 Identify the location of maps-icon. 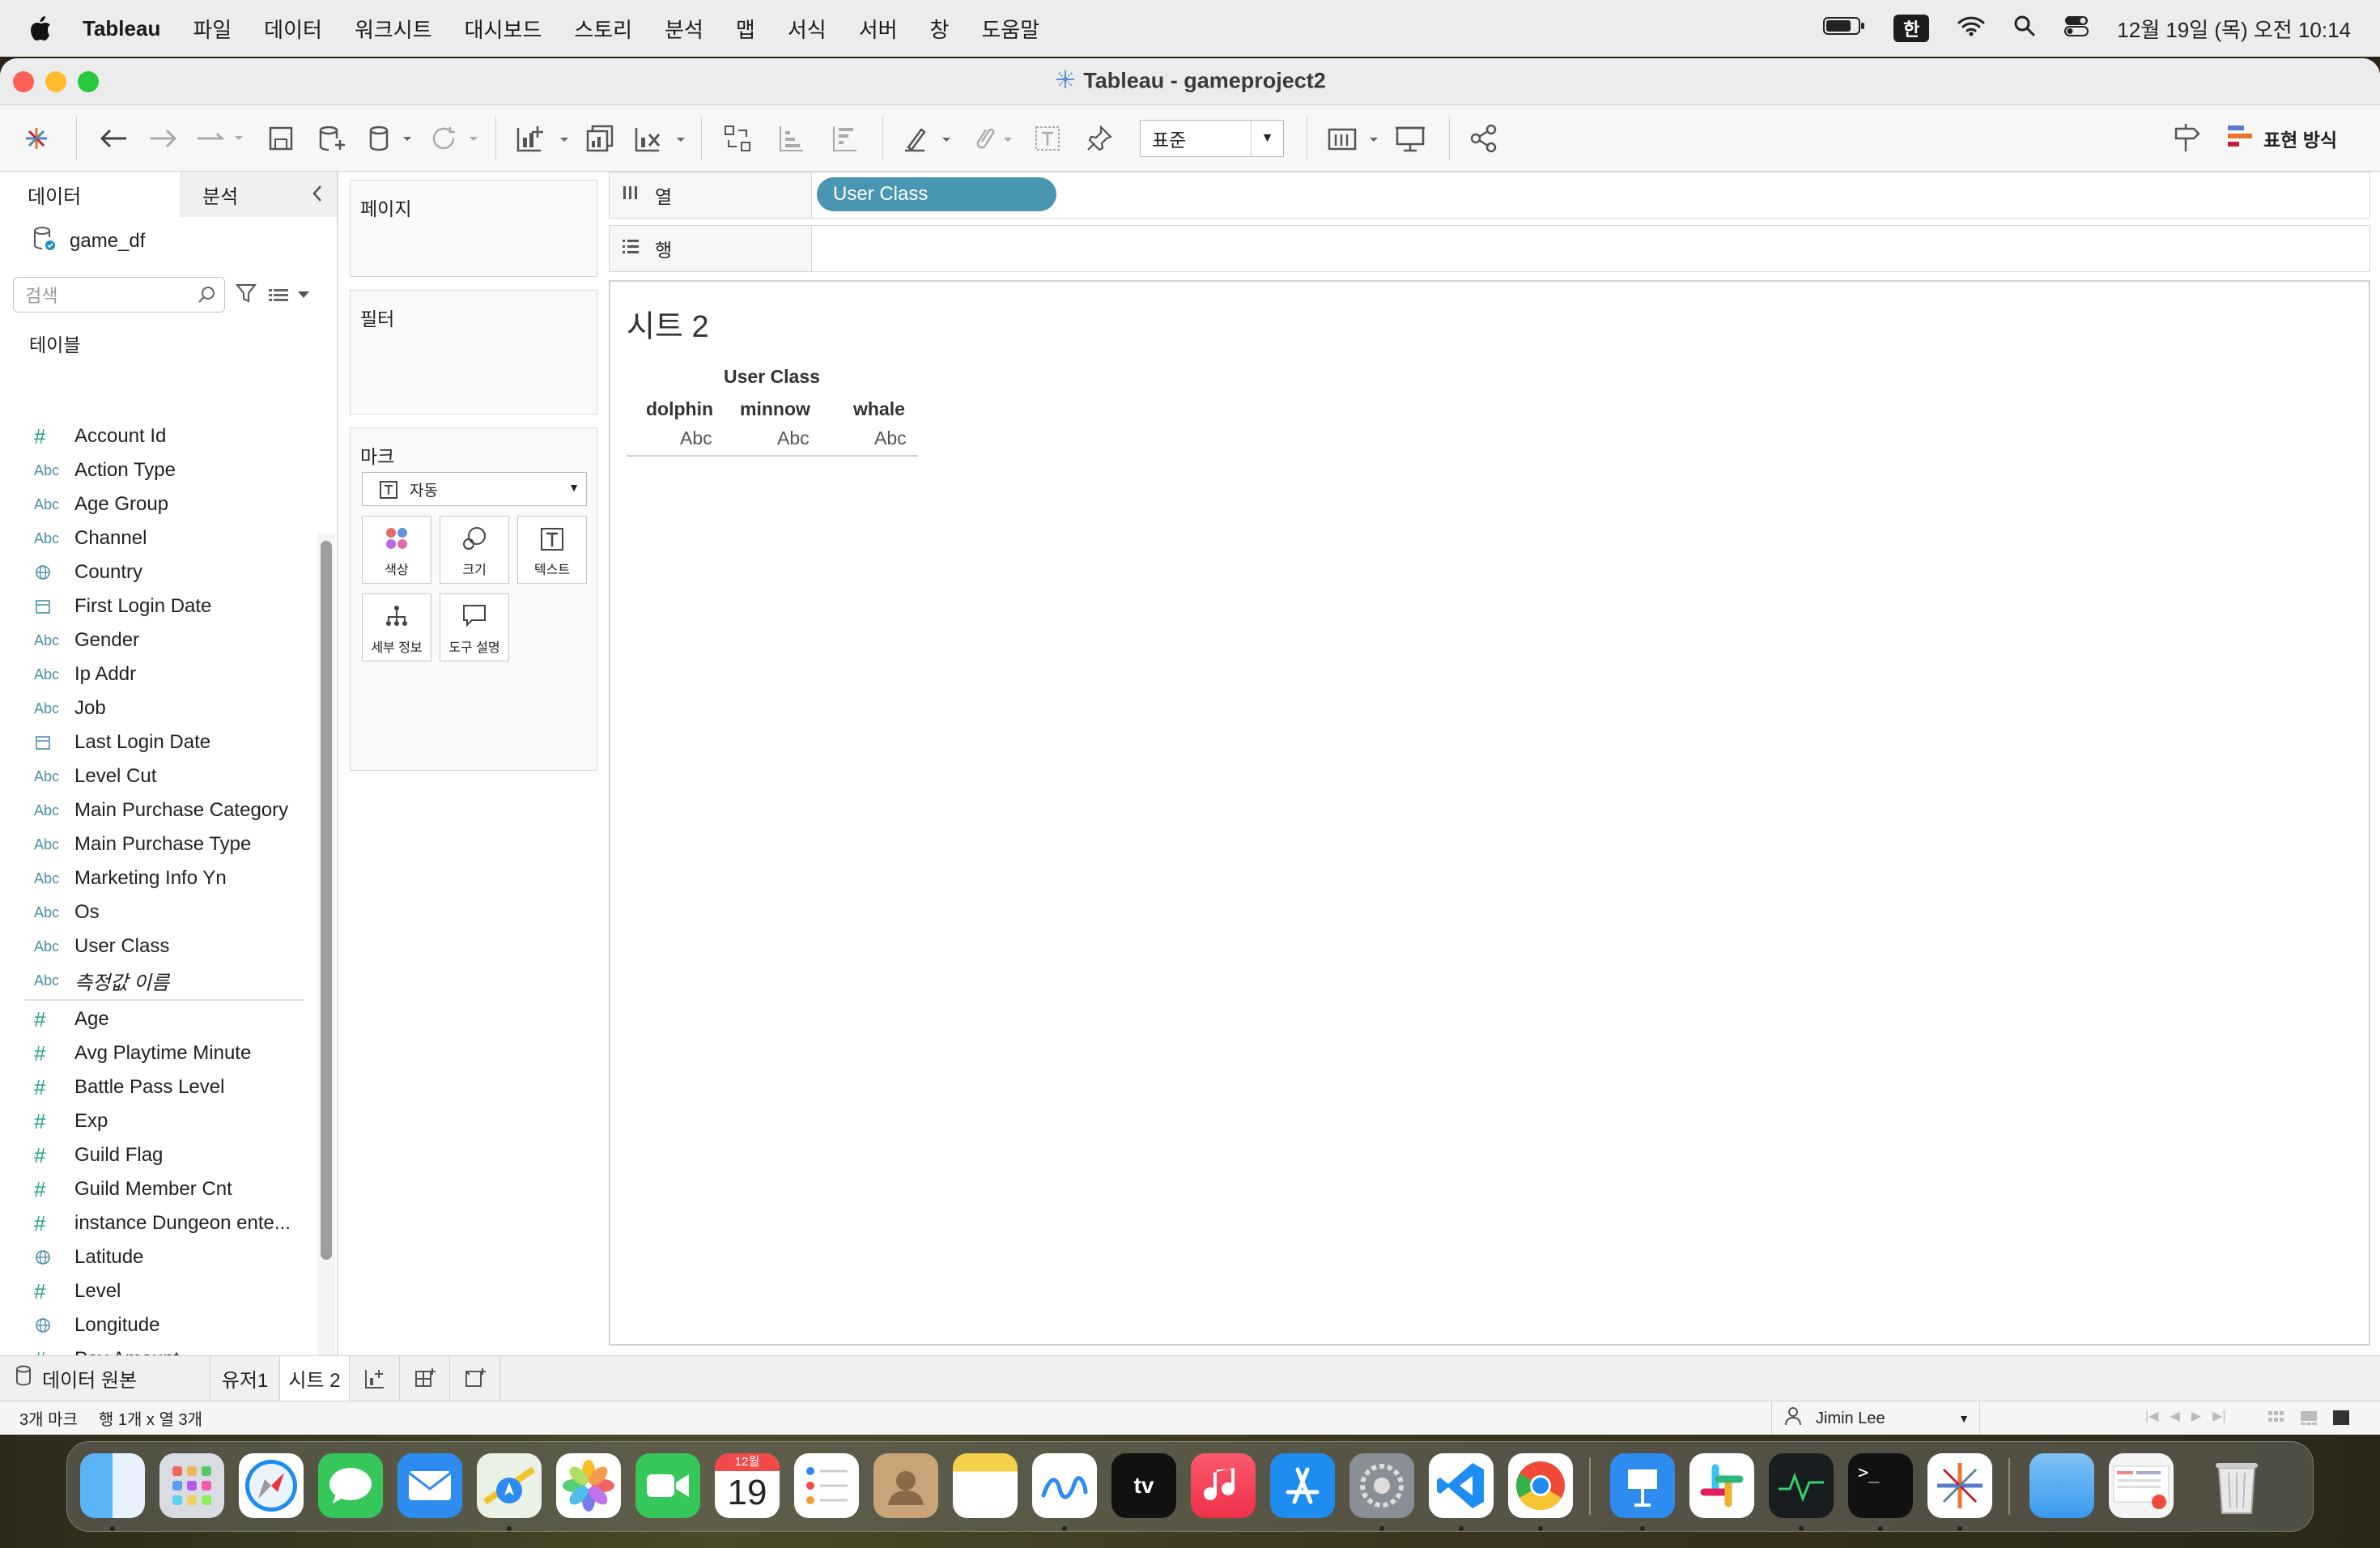
(509, 1485).